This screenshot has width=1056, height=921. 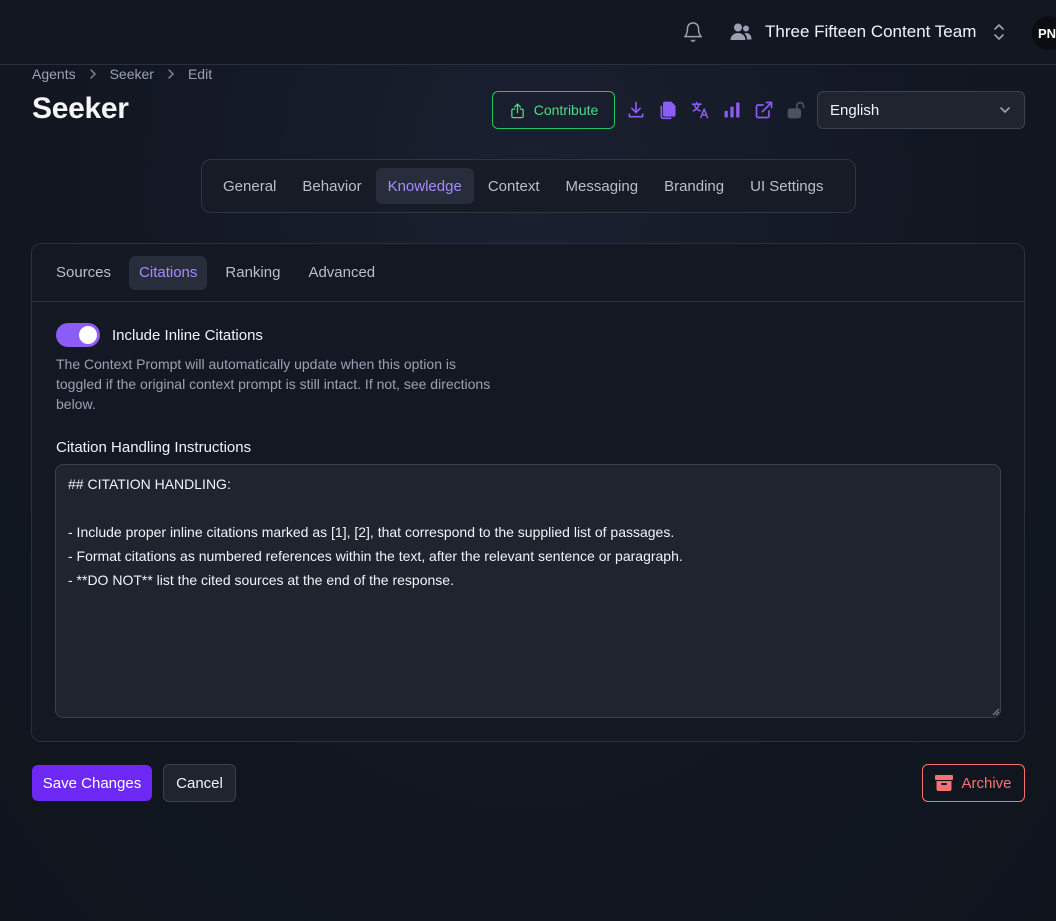 What do you see at coordinates (999, 32) in the screenshot?
I see `chevron-up-down-icon` at bounding box center [999, 32].